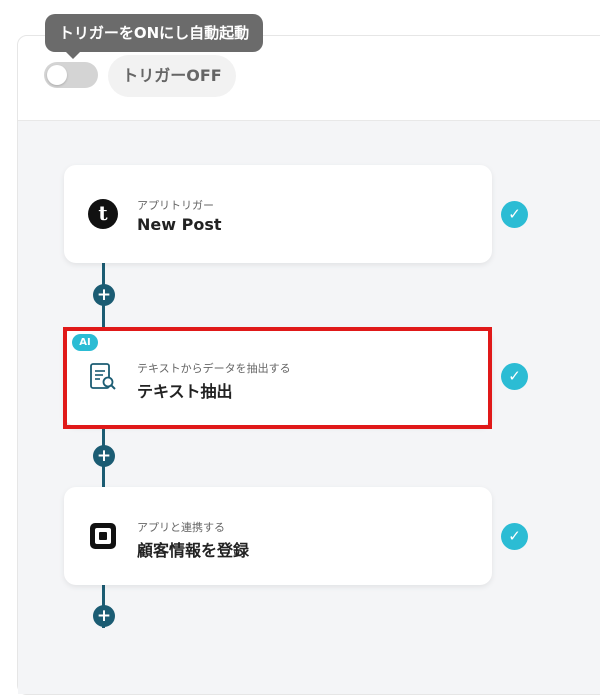 The width and height of the screenshot is (600, 695). I want to click on step-subtitle: テキストからデータを抽出する, so click(214, 368).